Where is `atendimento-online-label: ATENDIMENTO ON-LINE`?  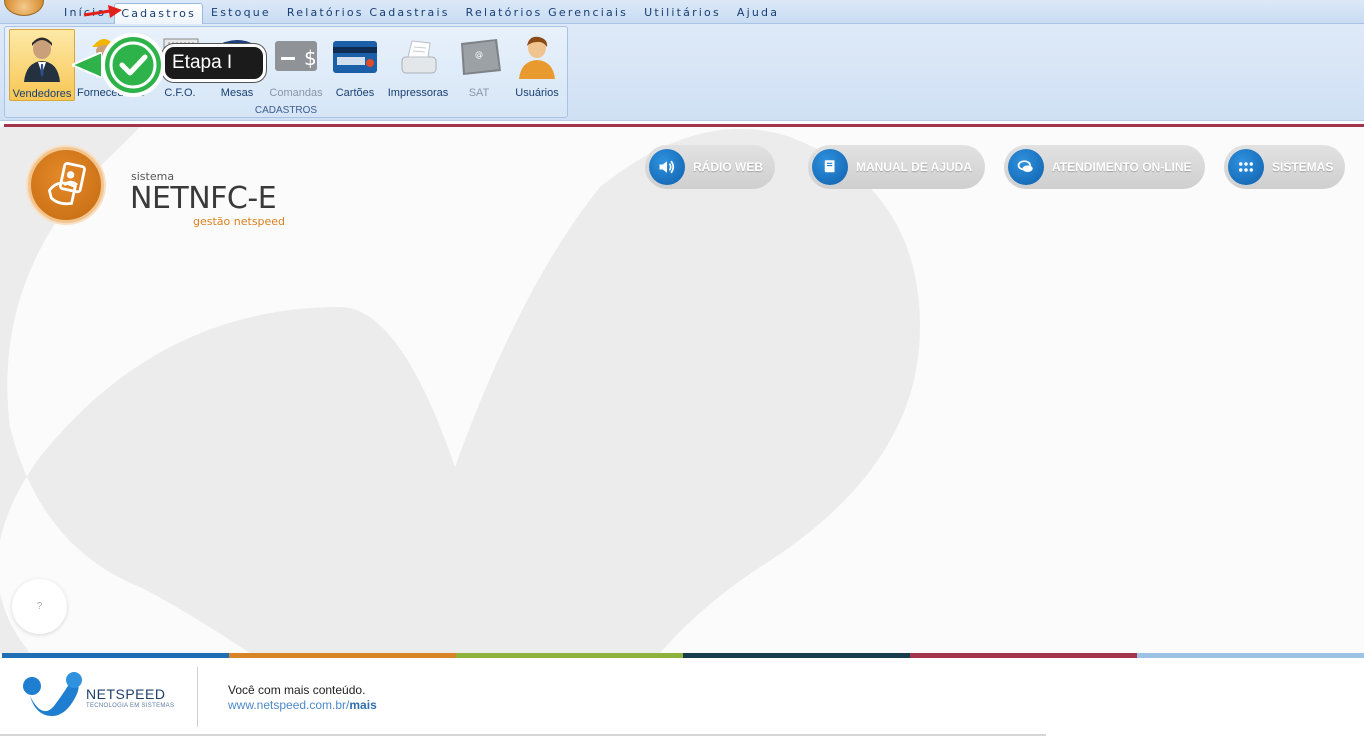 atendimento-online-label: ATENDIMENTO ON-LINE is located at coordinates (1122, 167).